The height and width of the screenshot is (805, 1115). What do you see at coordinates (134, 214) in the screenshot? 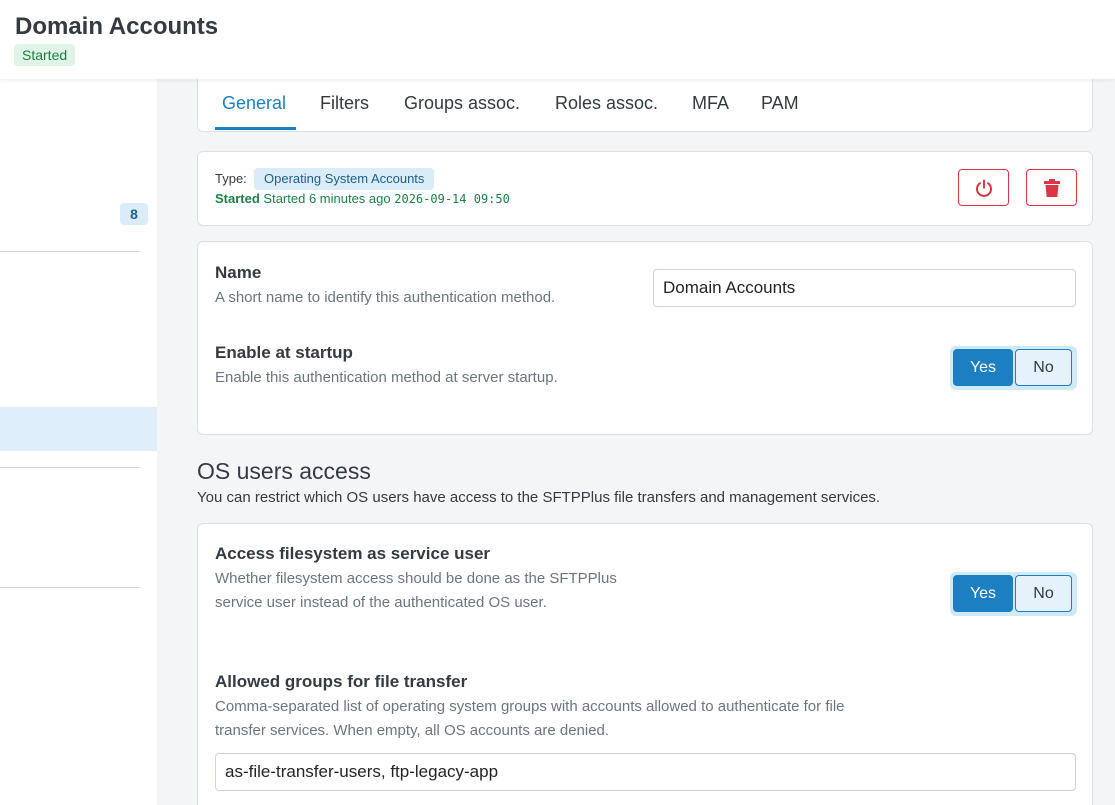
I see `sidebar-count-badge: 8` at bounding box center [134, 214].